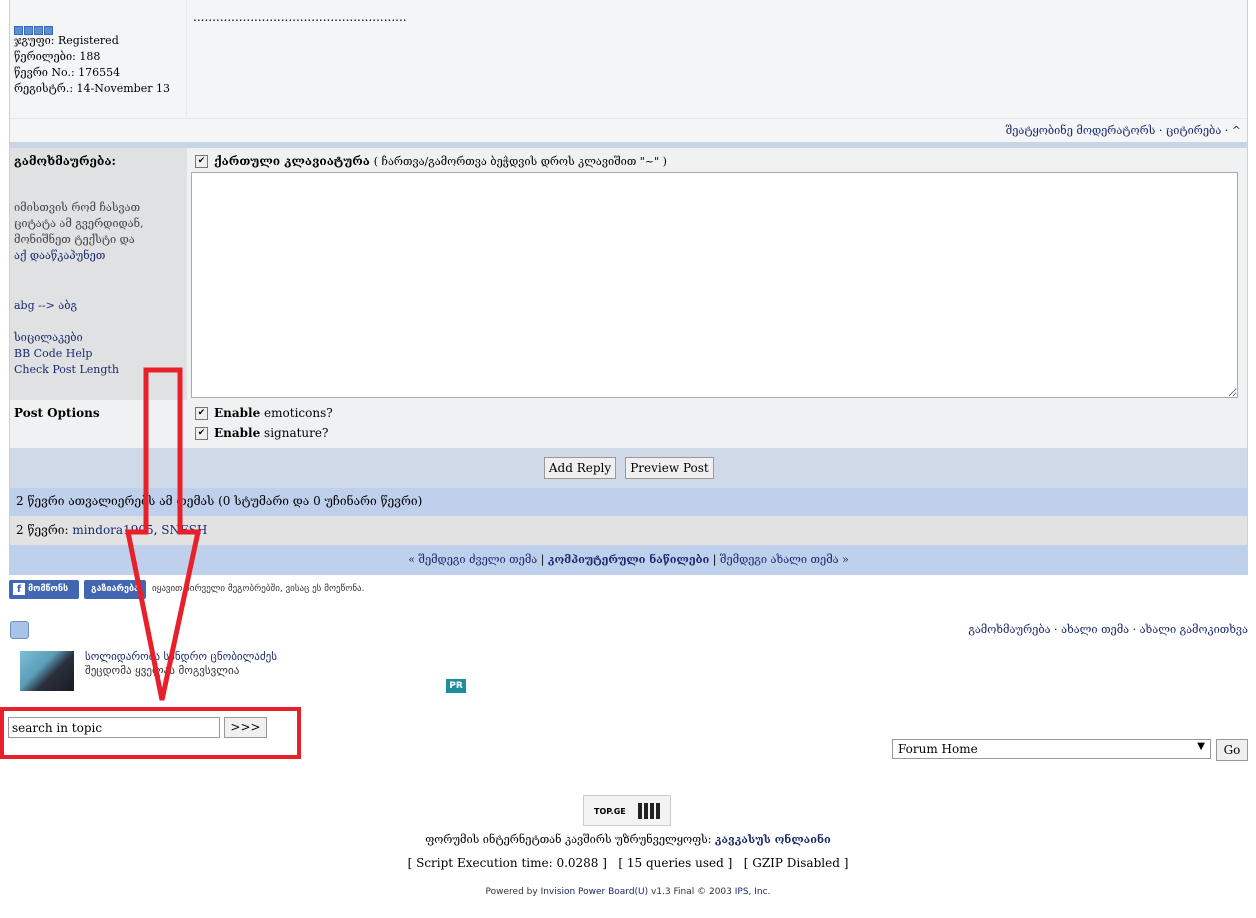  What do you see at coordinates (1236, 130) in the screenshot?
I see `top-link: ^` at bounding box center [1236, 130].